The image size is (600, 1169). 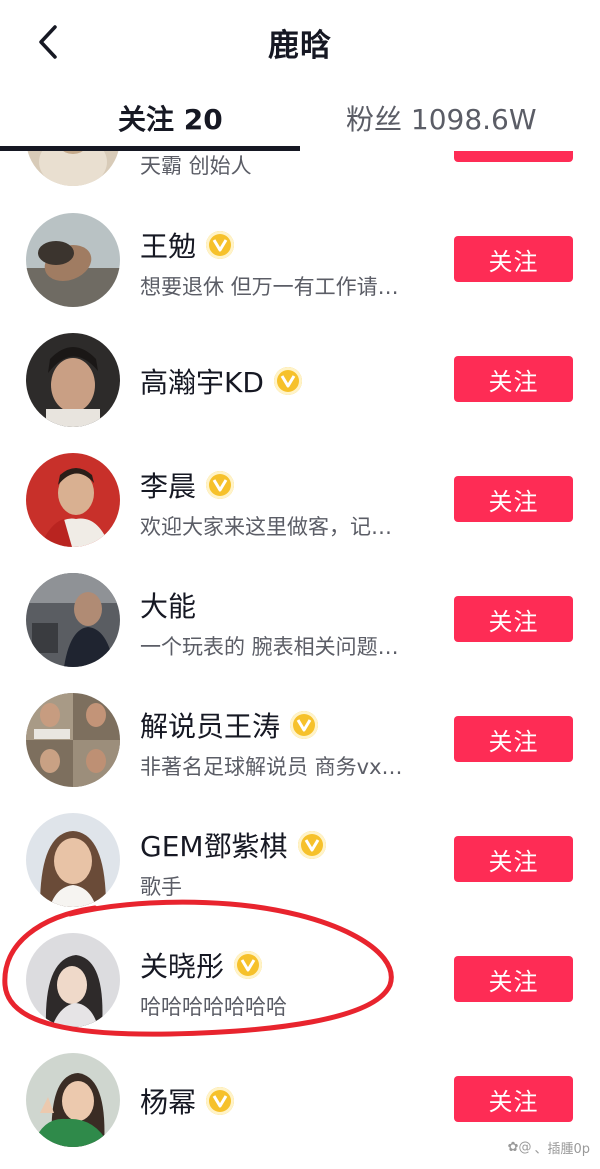 What do you see at coordinates (170, 118) in the screenshot?
I see `tab-following: 关注 20` at bounding box center [170, 118].